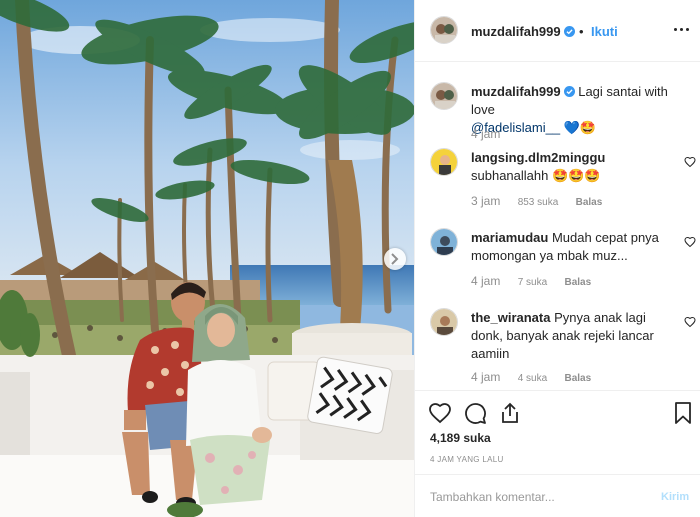  Describe the element at coordinates (510, 413) in the screenshot. I see `share-icon` at that location.